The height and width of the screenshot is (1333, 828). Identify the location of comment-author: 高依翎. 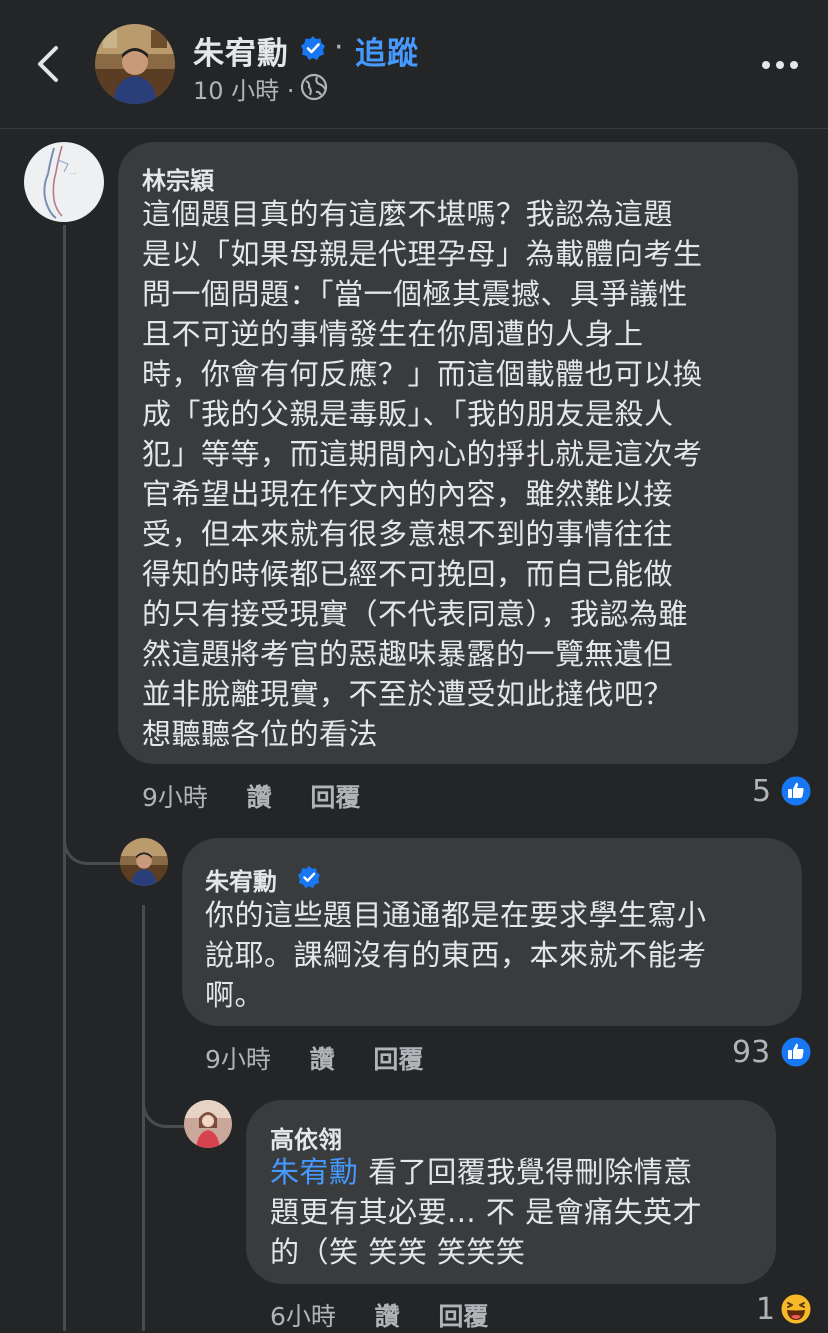
(306, 1137).